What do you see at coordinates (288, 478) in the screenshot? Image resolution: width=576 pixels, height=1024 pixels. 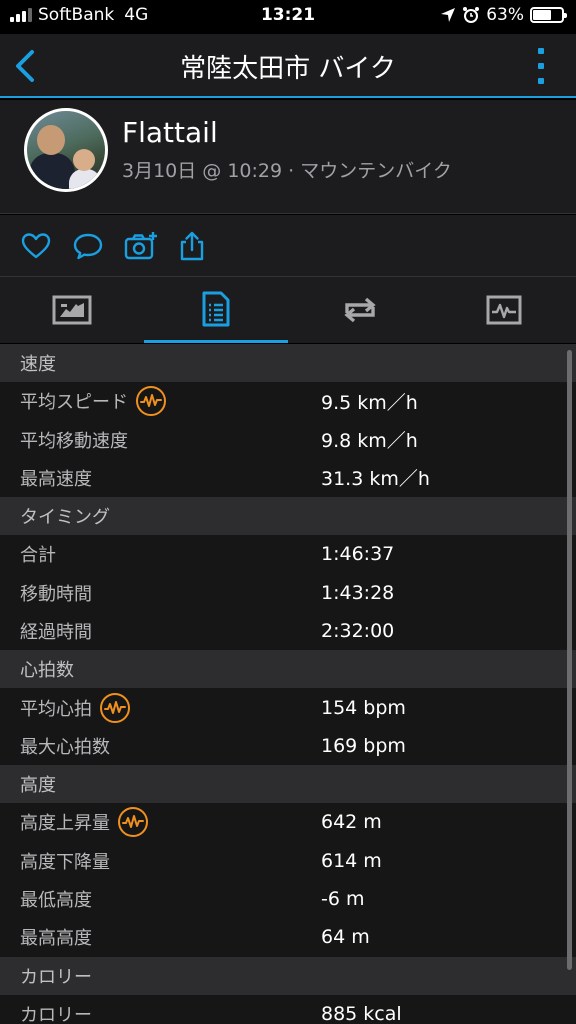 I see `stat-row: 最高速度 31.3 km／h` at bounding box center [288, 478].